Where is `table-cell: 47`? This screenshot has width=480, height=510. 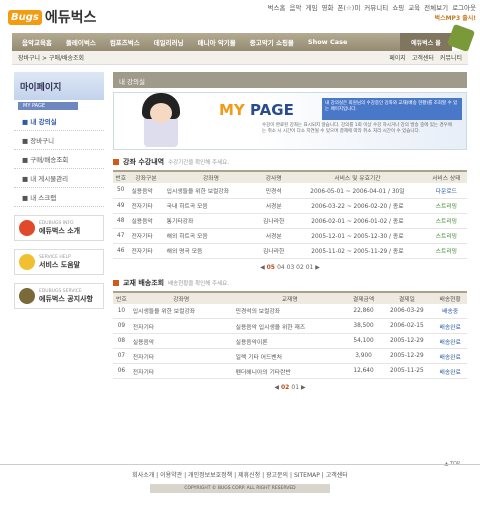 table-cell: 47 is located at coordinates (121, 236).